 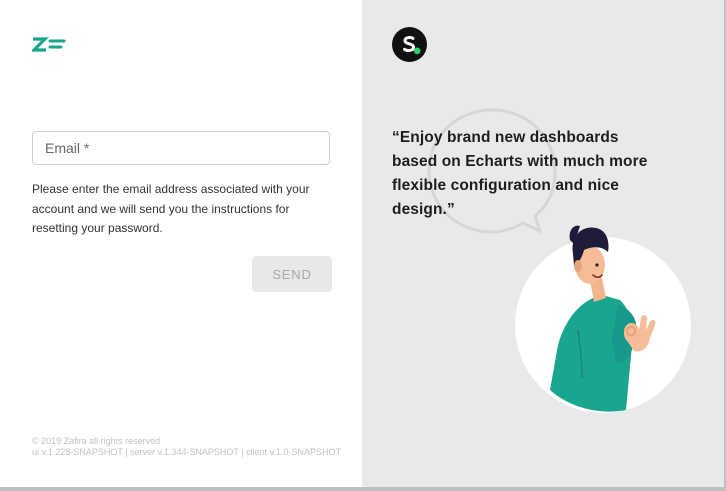 I want to click on zafira-logo-icon, so click(x=49, y=44).